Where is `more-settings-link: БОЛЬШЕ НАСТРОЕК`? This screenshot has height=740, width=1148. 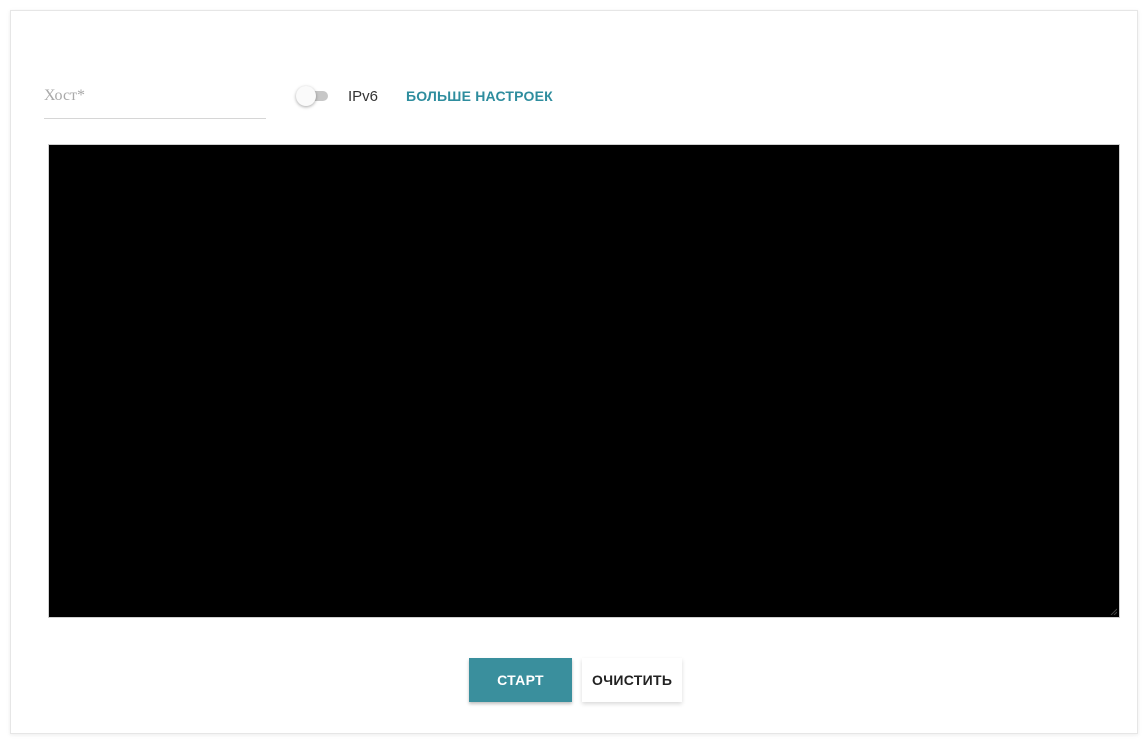 more-settings-link: БОЛЬШЕ НАСТРОЕК is located at coordinates (479, 96).